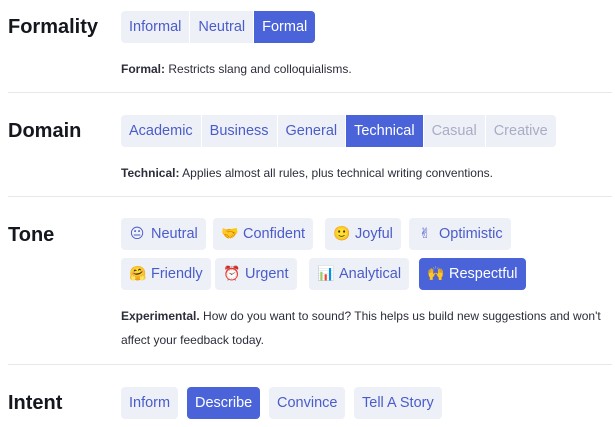 Image resolution: width=615 pixels, height=427 pixels. I want to click on tone-chip-label: Friendly, so click(177, 274).